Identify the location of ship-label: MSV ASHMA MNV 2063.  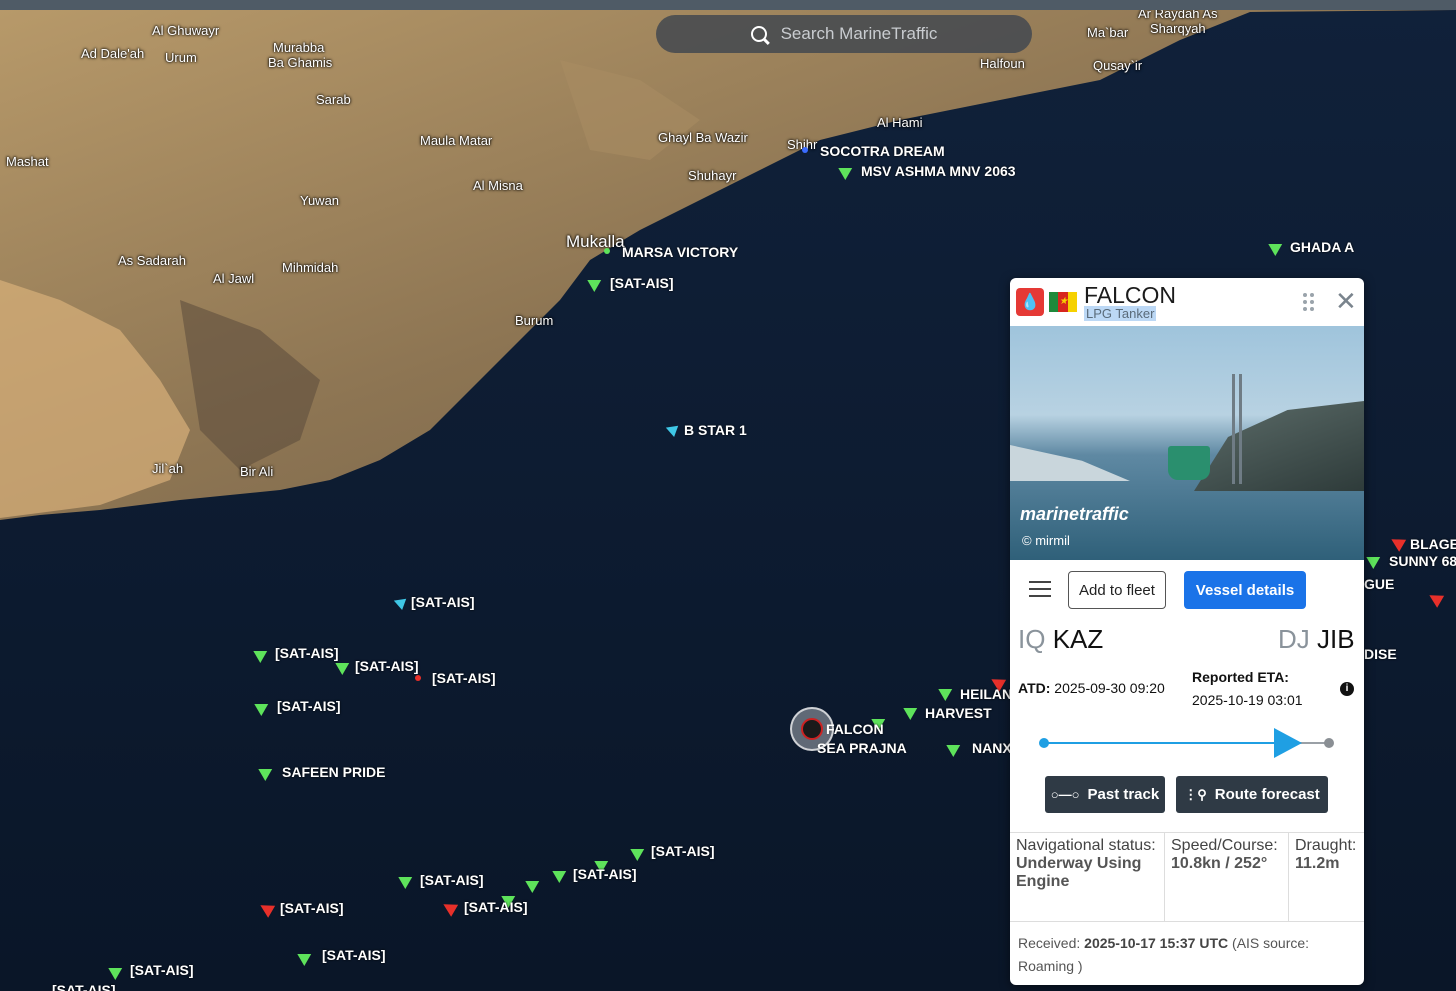
(938, 171).